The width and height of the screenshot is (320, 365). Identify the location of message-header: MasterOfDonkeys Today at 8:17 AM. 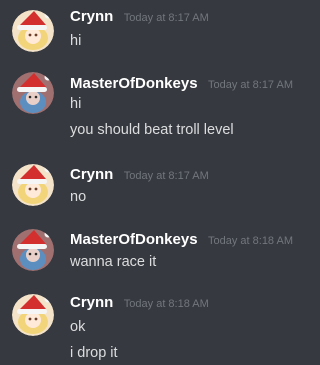
(181, 84).